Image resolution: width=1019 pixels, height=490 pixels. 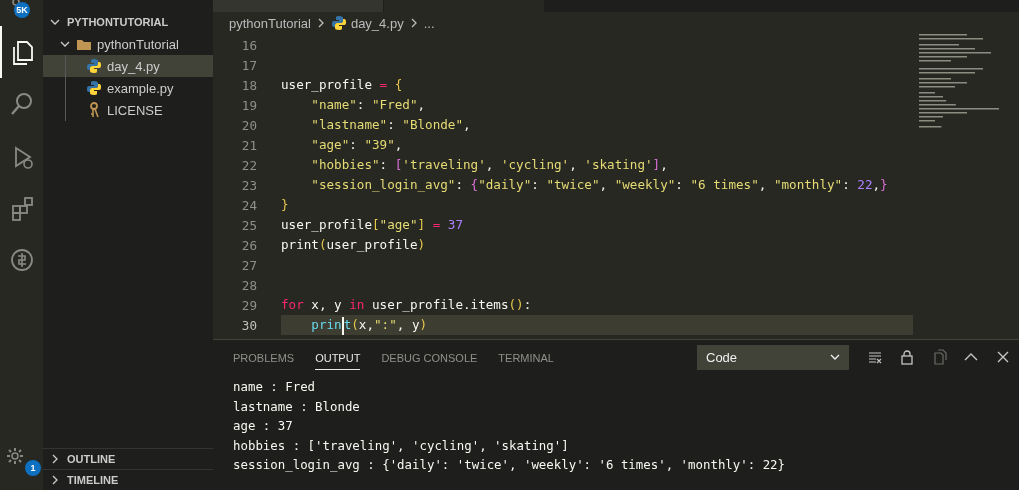 I want to click on panel-tab: TERMINAL, so click(x=526, y=357).